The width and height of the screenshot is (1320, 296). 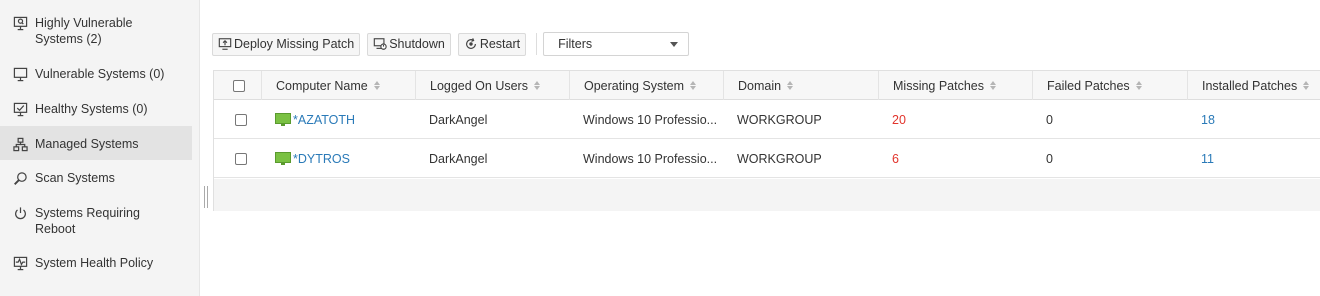 What do you see at coordinates (380, 44) in the screenshot?
I see `shutdown-monitor-icon` at bounding box center [380, 44].